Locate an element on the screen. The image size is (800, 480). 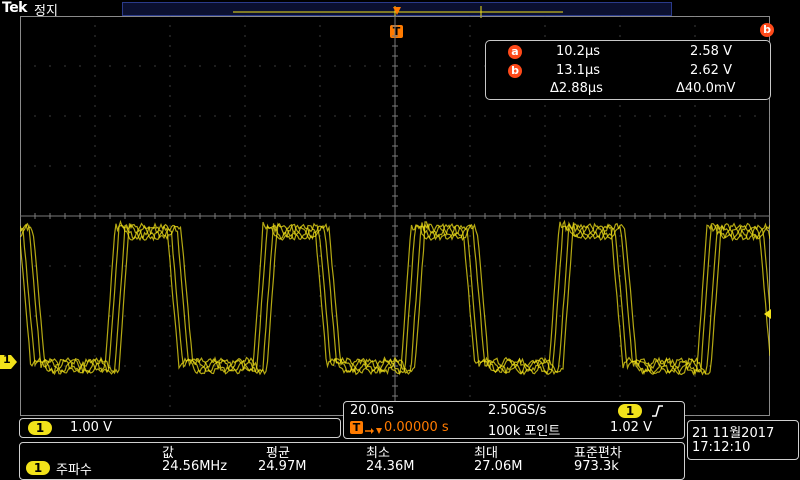
trigger-delay: 0.00000 s is located at coordinates (416, 427).